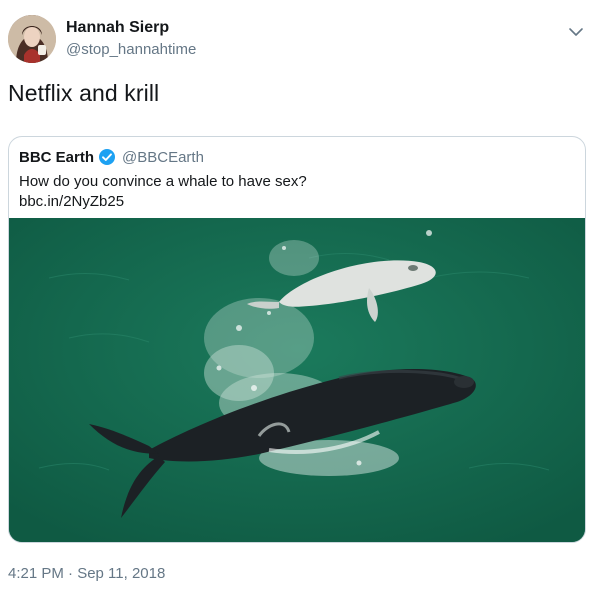 The image size is (596, 590). Describe the element at coordinates (107, 157) in the screenshot. I see `verified-badge-icon` at that location.